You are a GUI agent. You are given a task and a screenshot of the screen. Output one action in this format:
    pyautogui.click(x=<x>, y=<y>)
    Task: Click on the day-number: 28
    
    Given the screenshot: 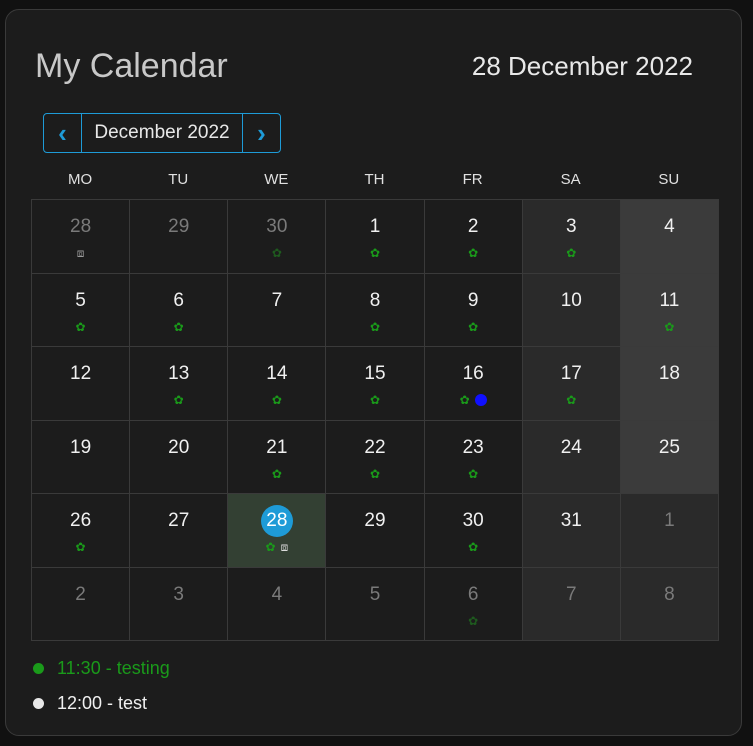 What is the action you would take?
    pyautogui.click(x=81, y=226)
    